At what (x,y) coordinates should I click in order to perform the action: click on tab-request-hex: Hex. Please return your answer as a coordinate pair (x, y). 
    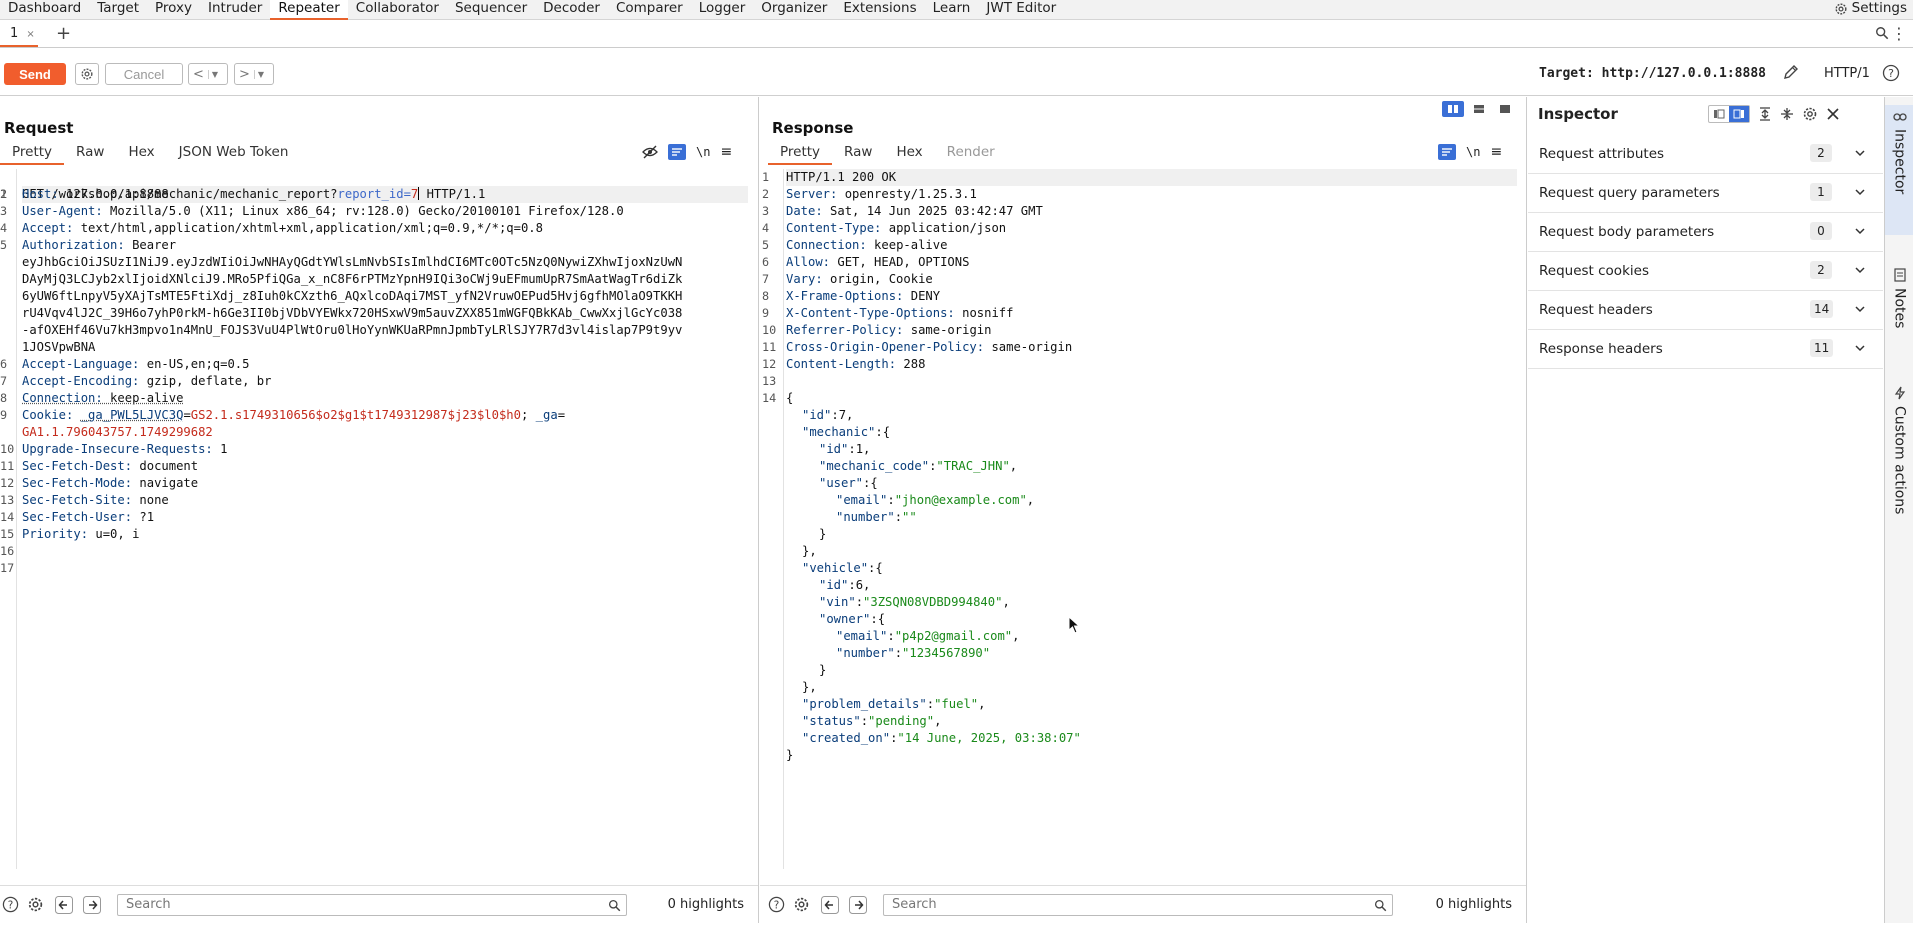
    Looking at the image, I should click on (141, 153).